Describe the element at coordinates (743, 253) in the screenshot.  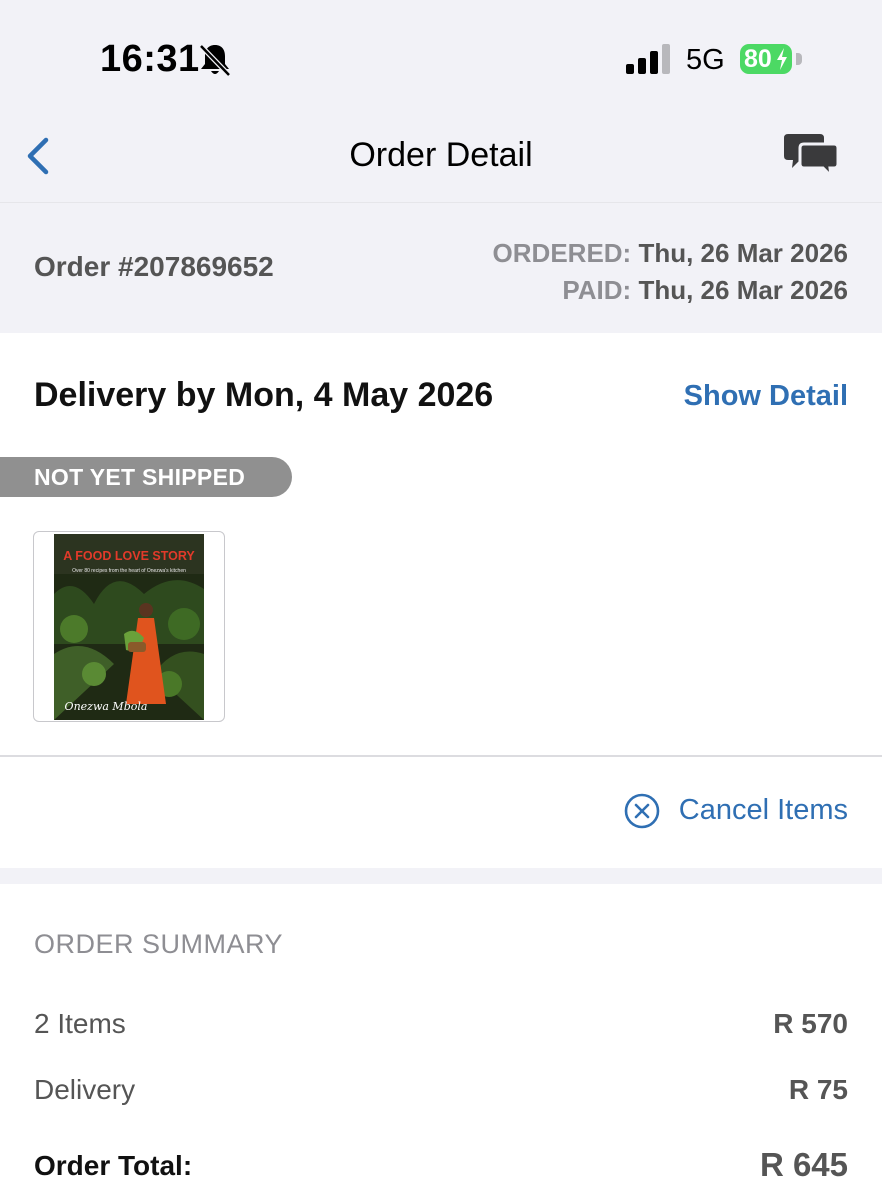
I see `ordered-date: Thu, 26 Mar 2026` at that location.